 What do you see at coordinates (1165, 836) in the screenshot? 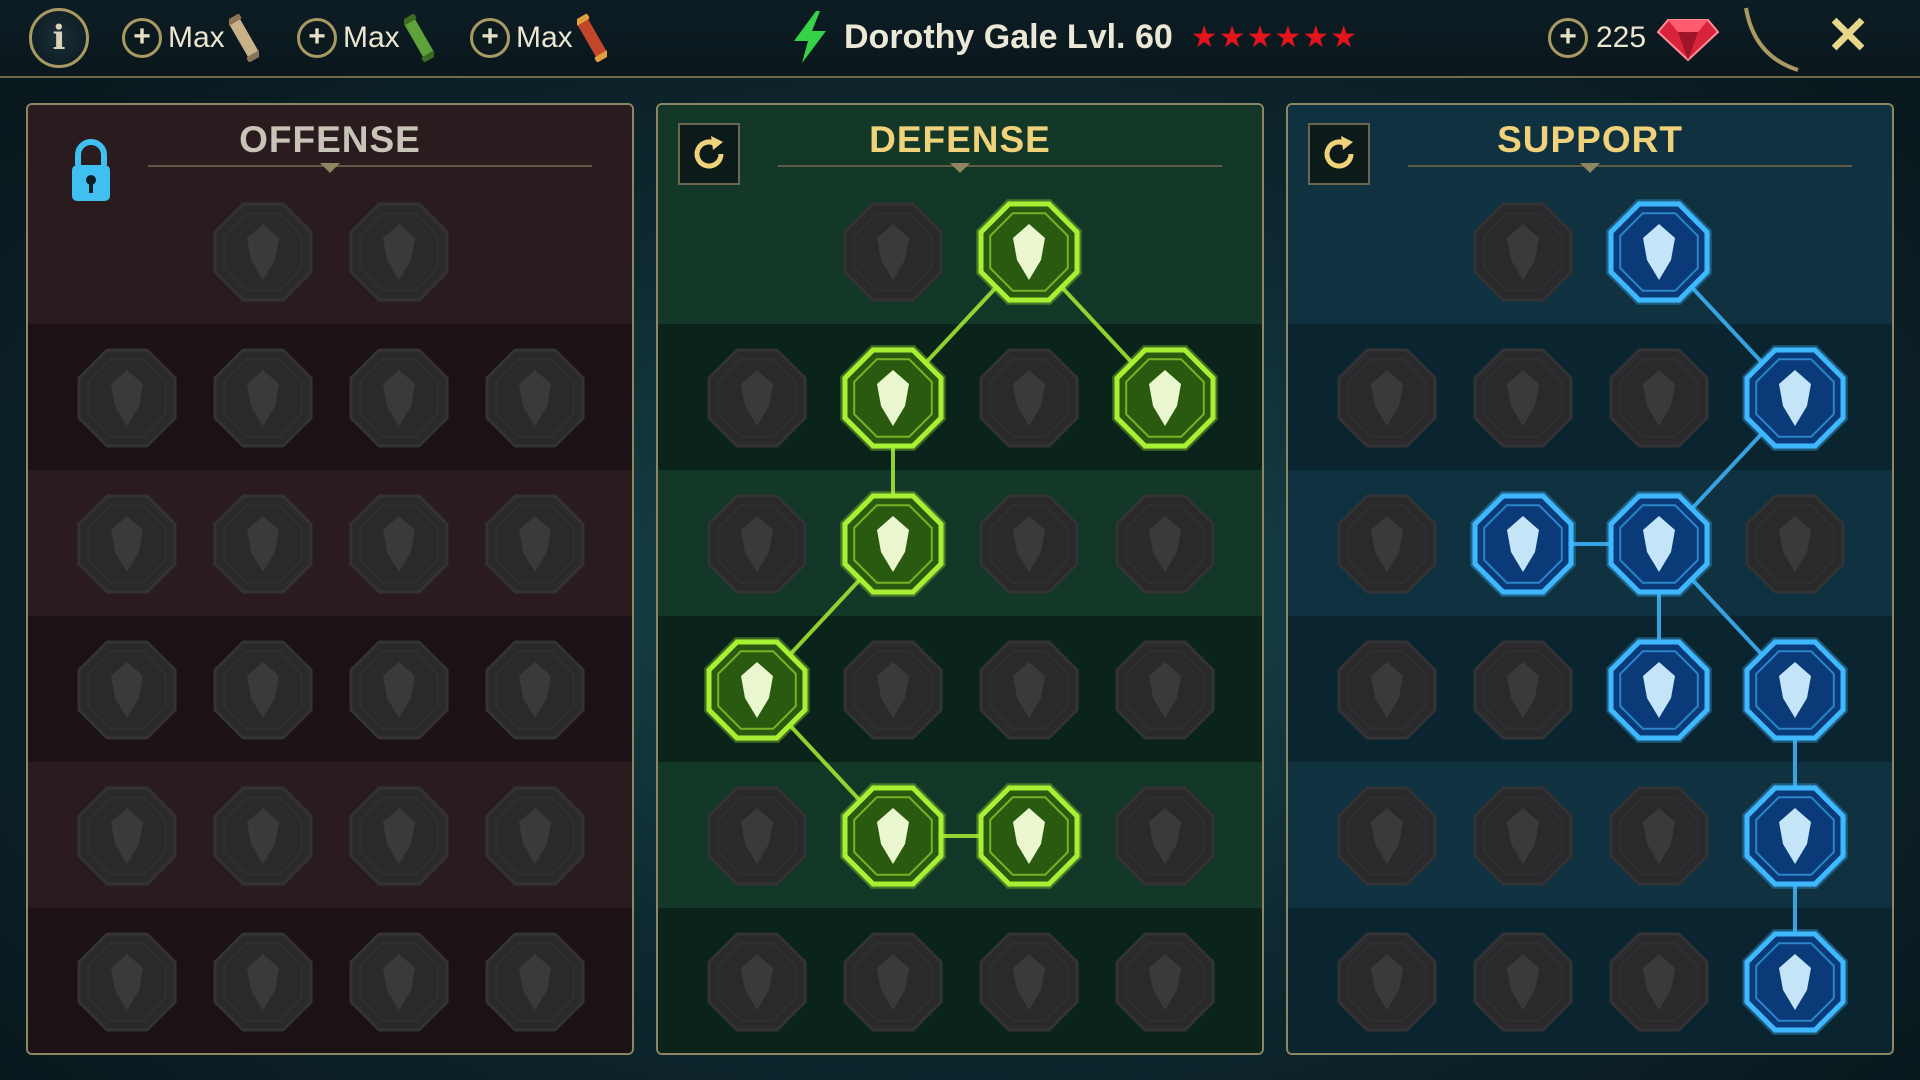
I see `skill-node-grasping-hand` at bounding box center [1165, 836].